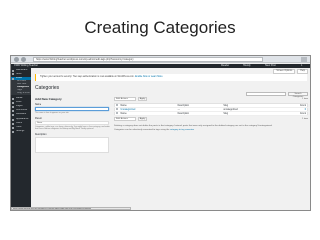  Describe the element at coordinates (21, 123) in the screenshot. I see `sidebar-item-users: Users` at that location.